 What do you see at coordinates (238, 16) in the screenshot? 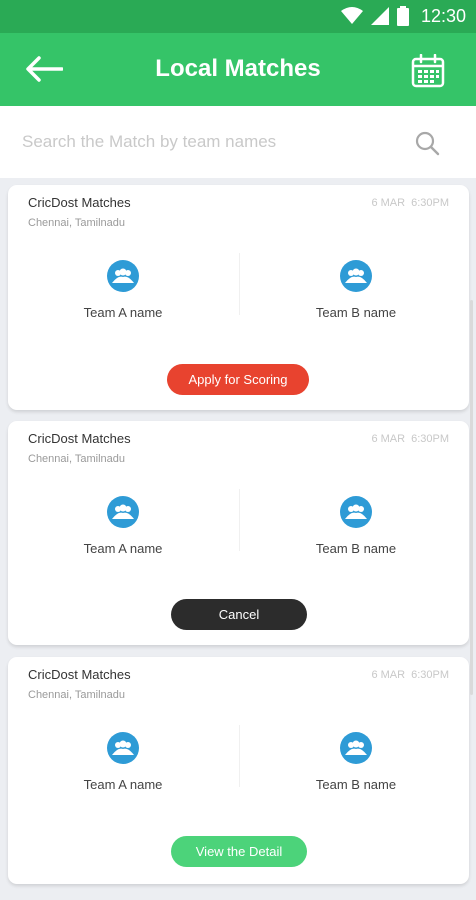
I see `status-bar: 12:30` at bounding box center [238, 16].